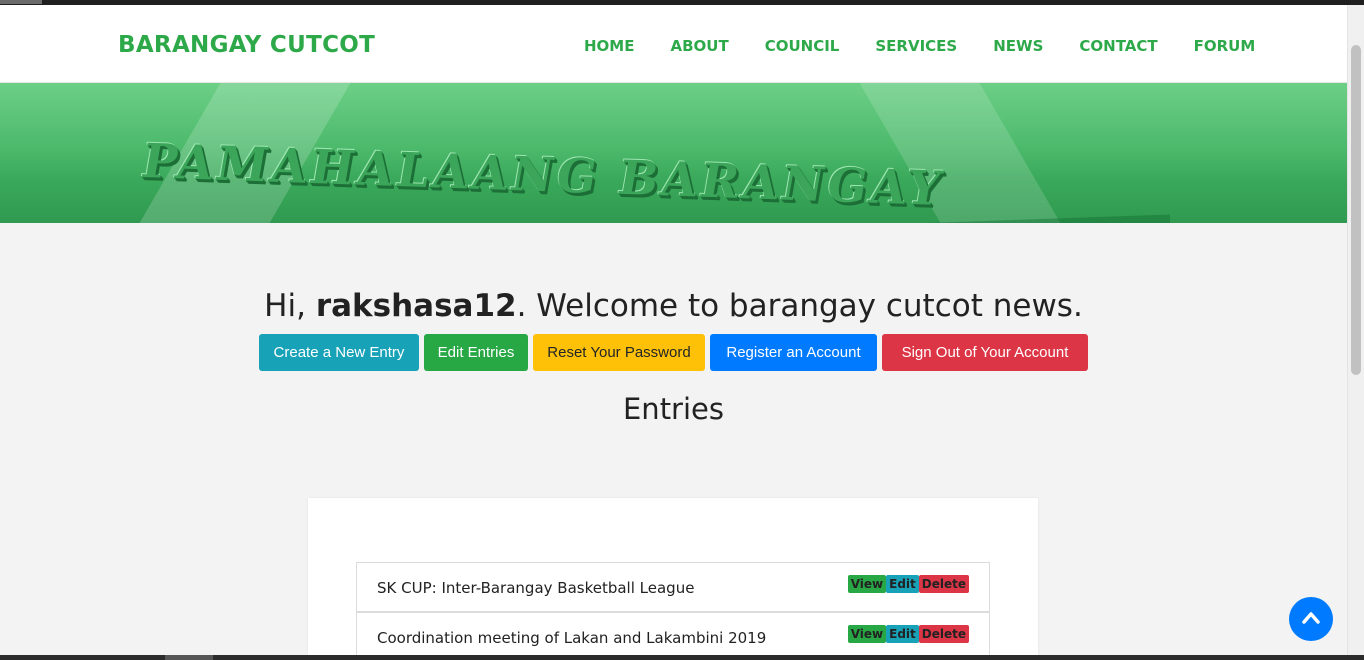  Describe the element at coordinates (21, 2) in the screenshot. I see `window-tab-indicator` at that location.